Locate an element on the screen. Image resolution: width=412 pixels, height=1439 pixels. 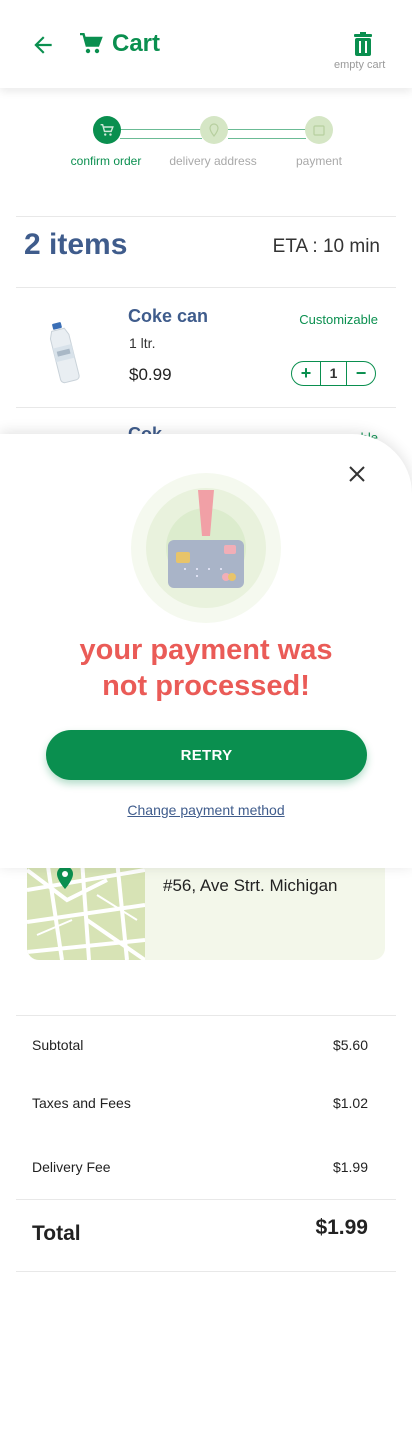
error-message: your payment was not processed! is located at coordinates (206, 668).